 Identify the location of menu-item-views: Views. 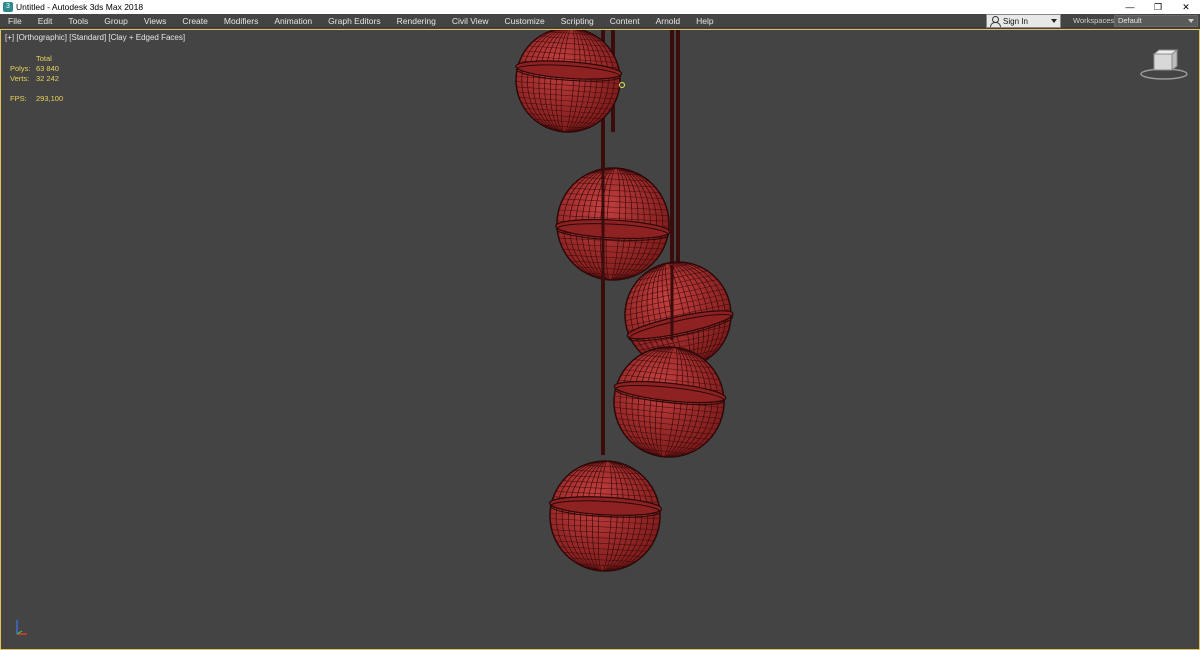
(155, 21).